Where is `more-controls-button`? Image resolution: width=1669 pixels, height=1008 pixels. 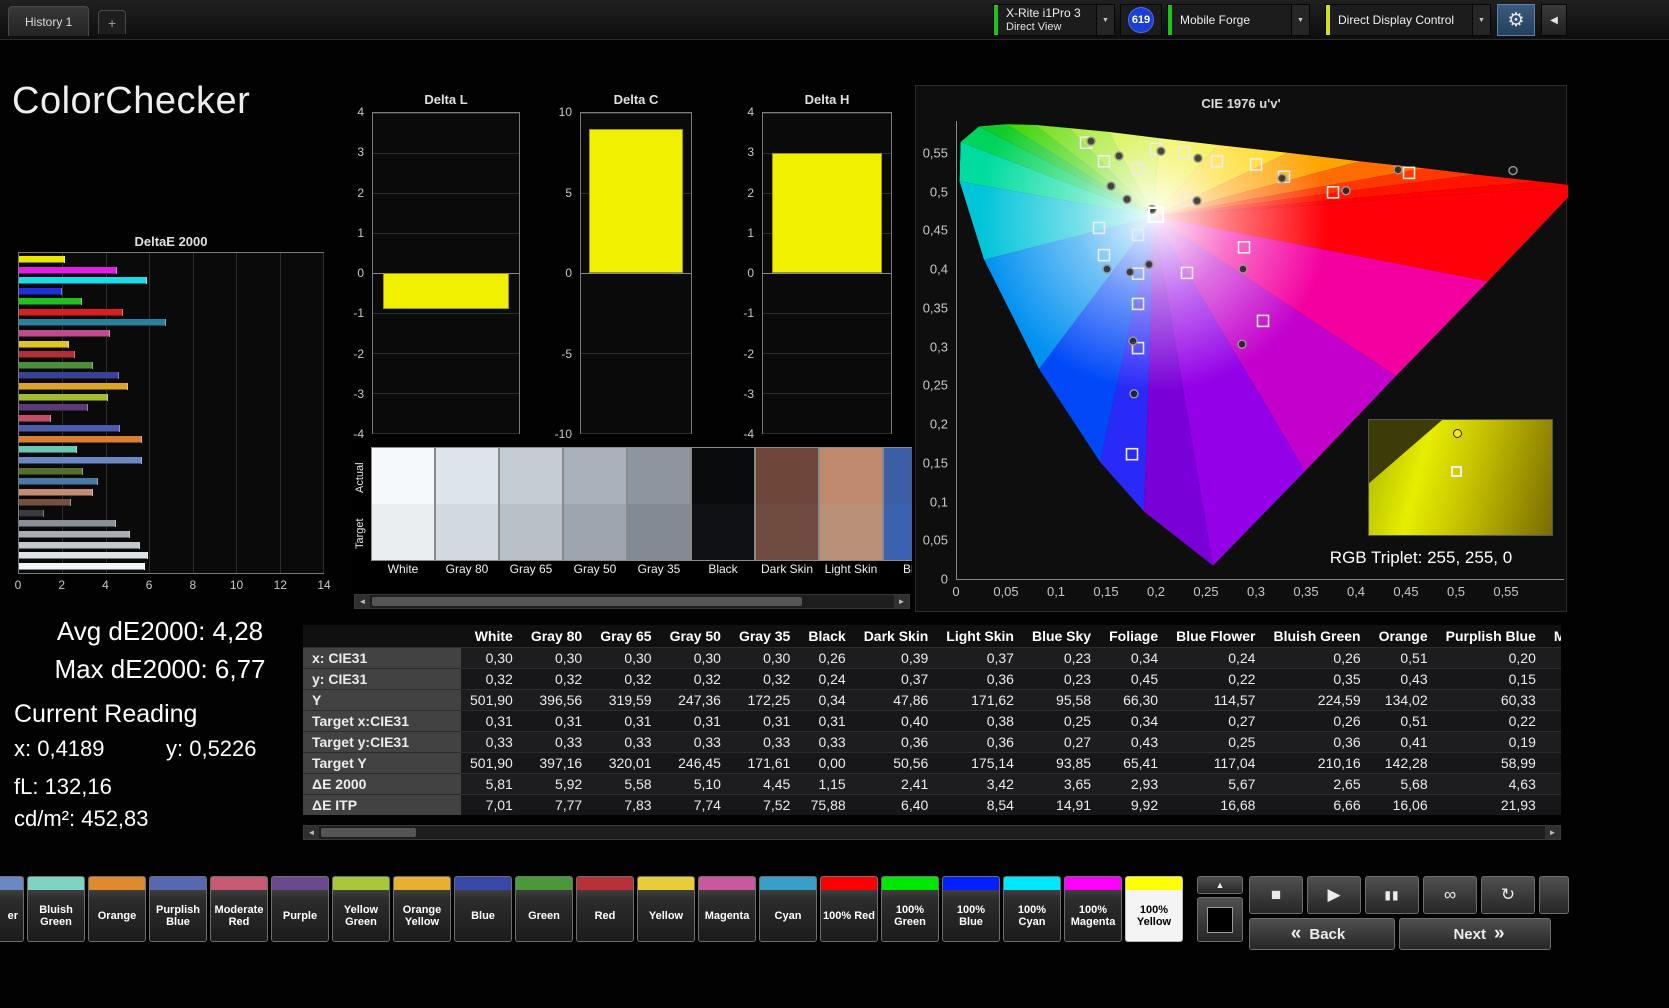 more-controls-button is located at coordinates (1554, 895).